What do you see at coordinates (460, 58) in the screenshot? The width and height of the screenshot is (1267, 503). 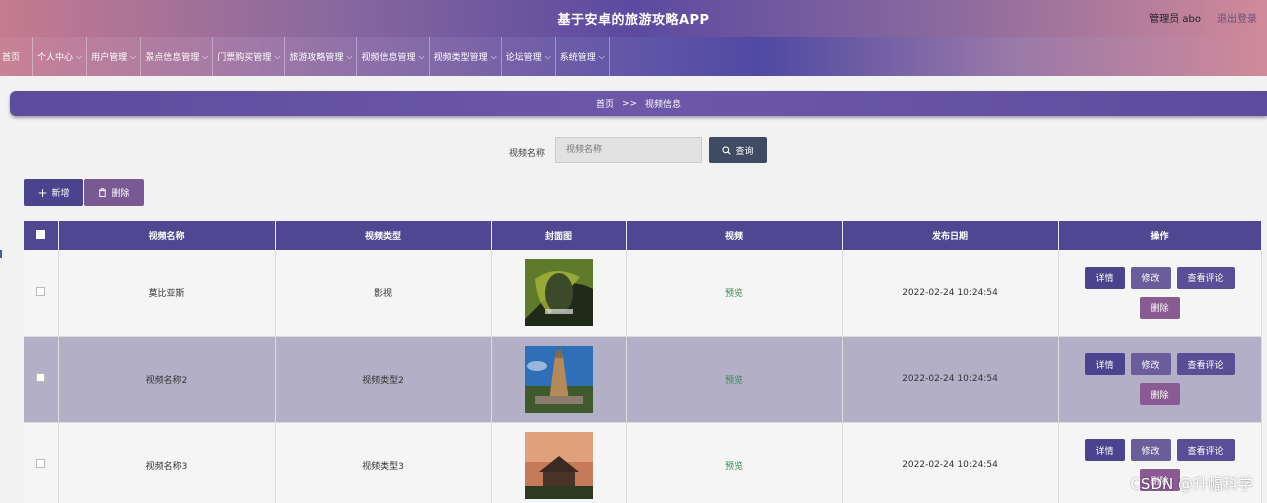 I see `nav-item-label: 视频类型管理` at bounding box center [460, 58].